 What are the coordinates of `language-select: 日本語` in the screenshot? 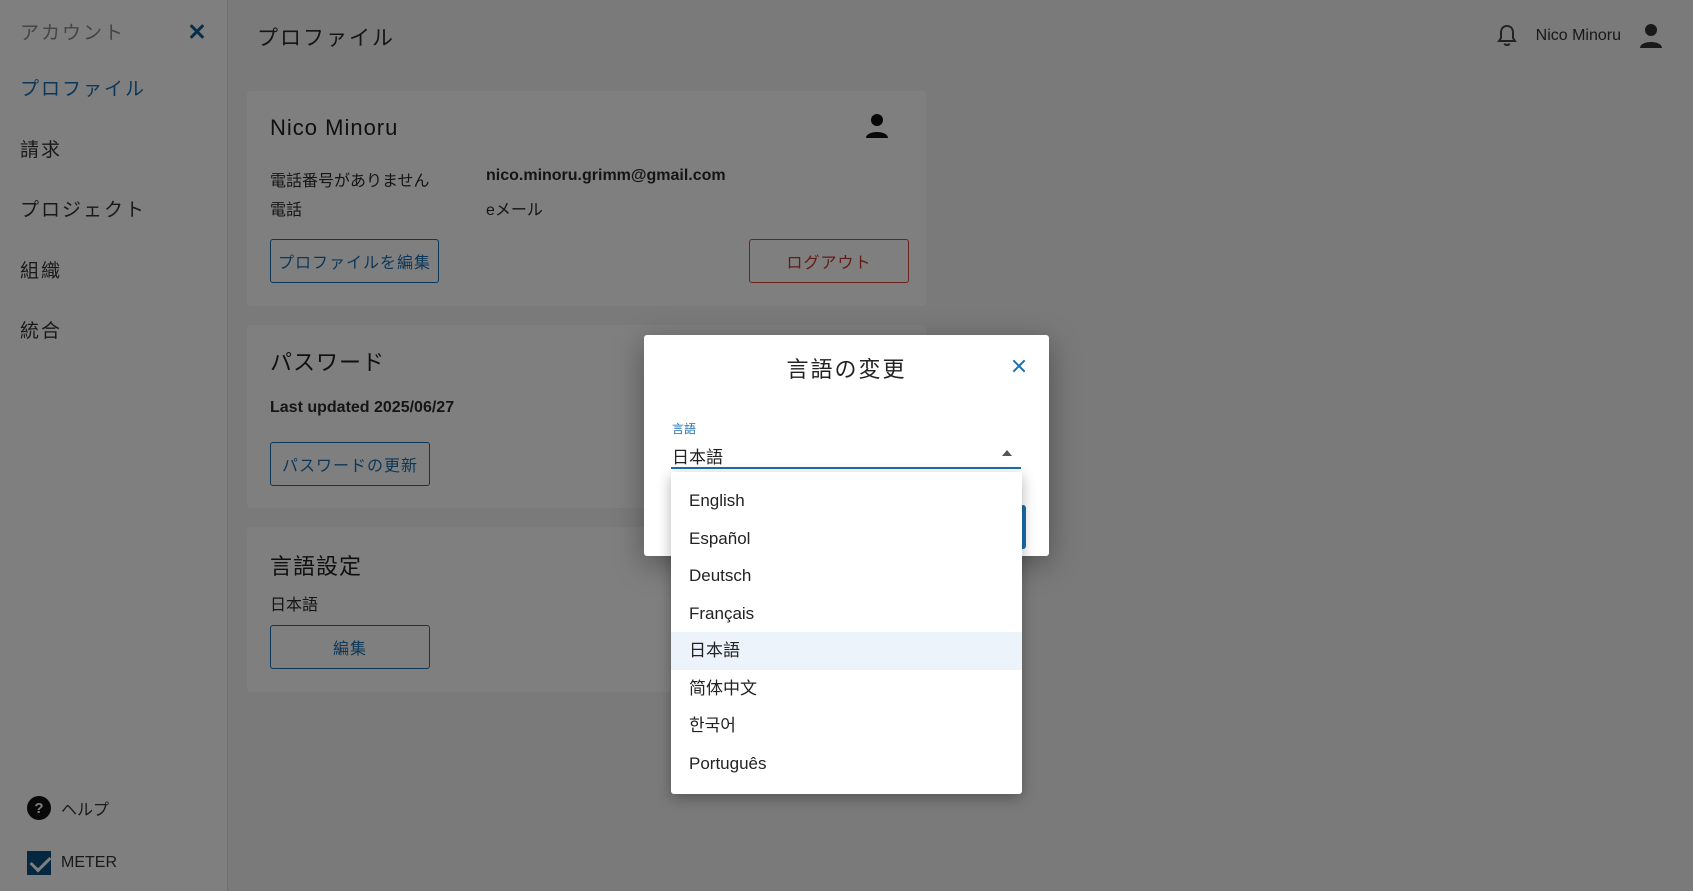 It's located at (846, 454).